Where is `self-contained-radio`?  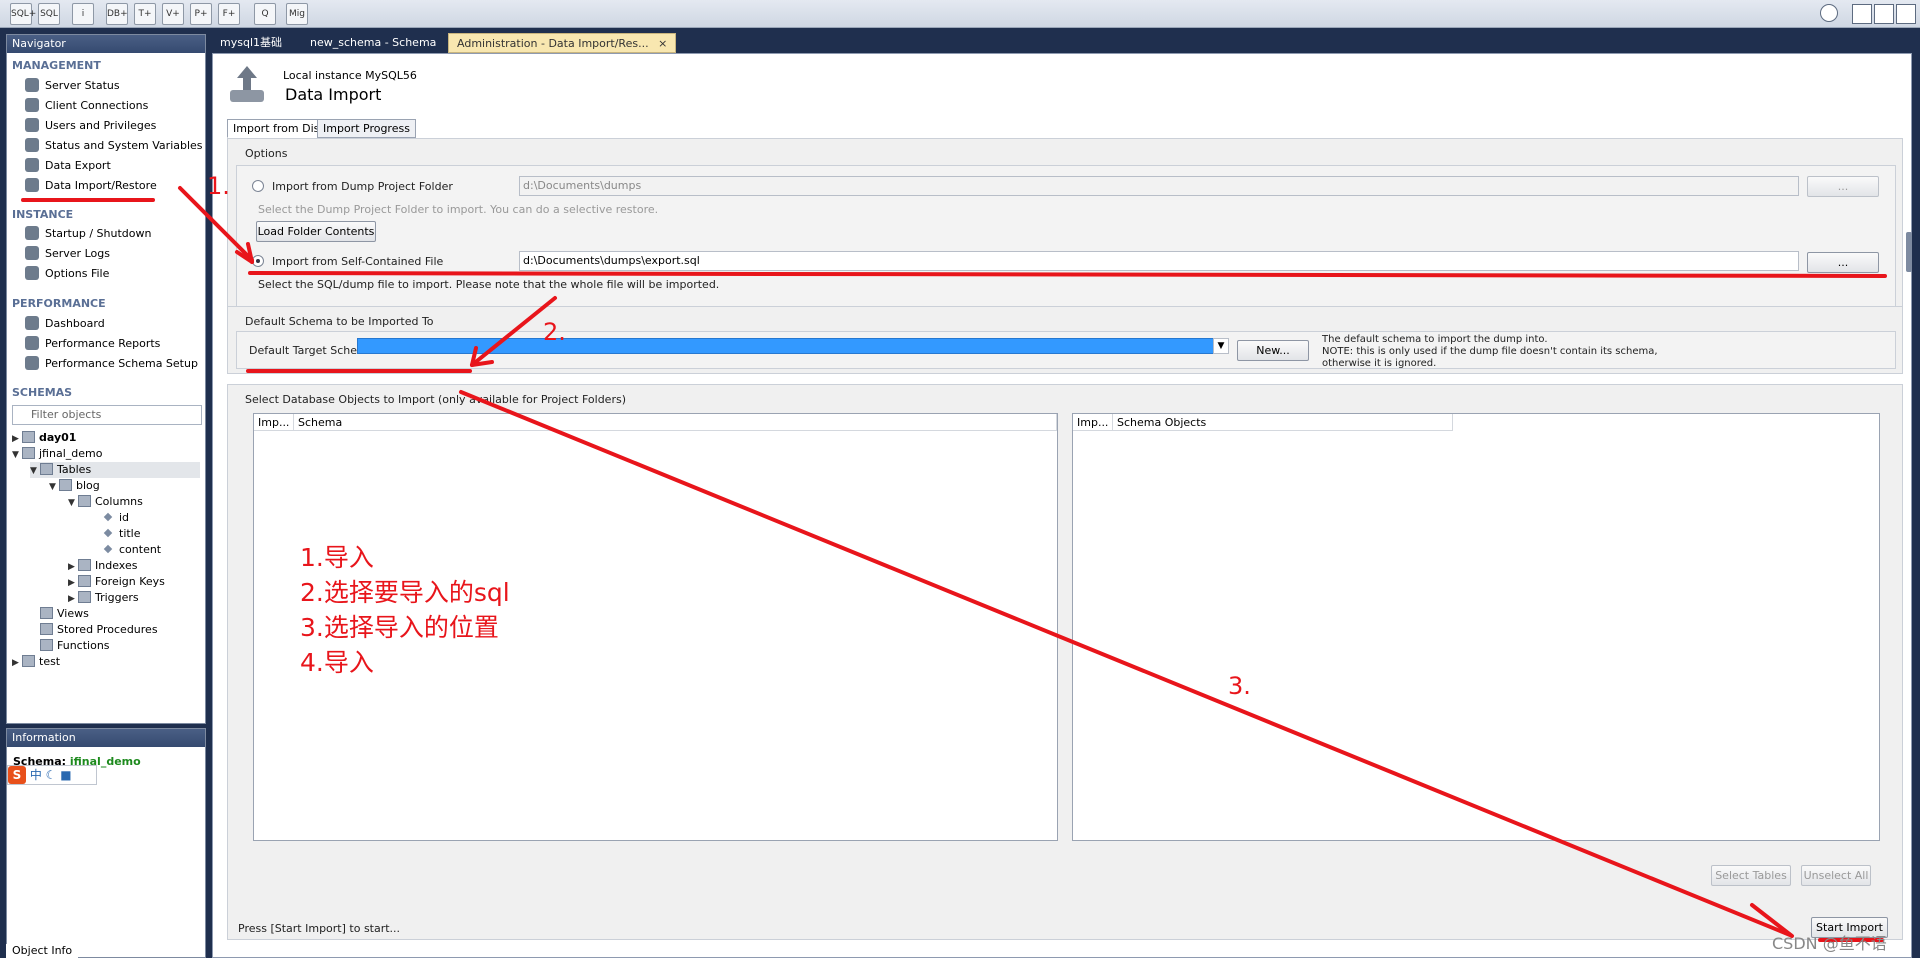
self-contained-radio is located at coordinates (258, 261).